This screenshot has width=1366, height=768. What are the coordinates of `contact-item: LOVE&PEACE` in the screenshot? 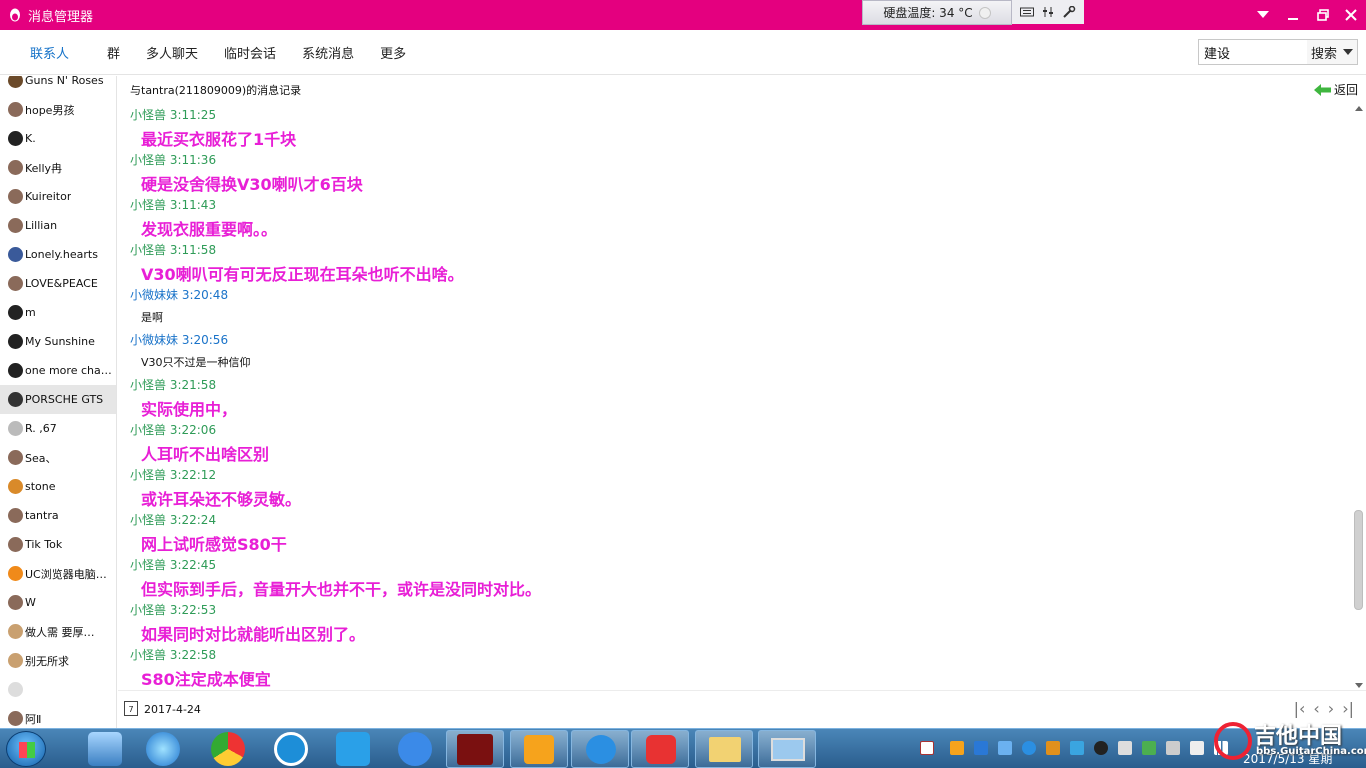 It's located at (58, 283).